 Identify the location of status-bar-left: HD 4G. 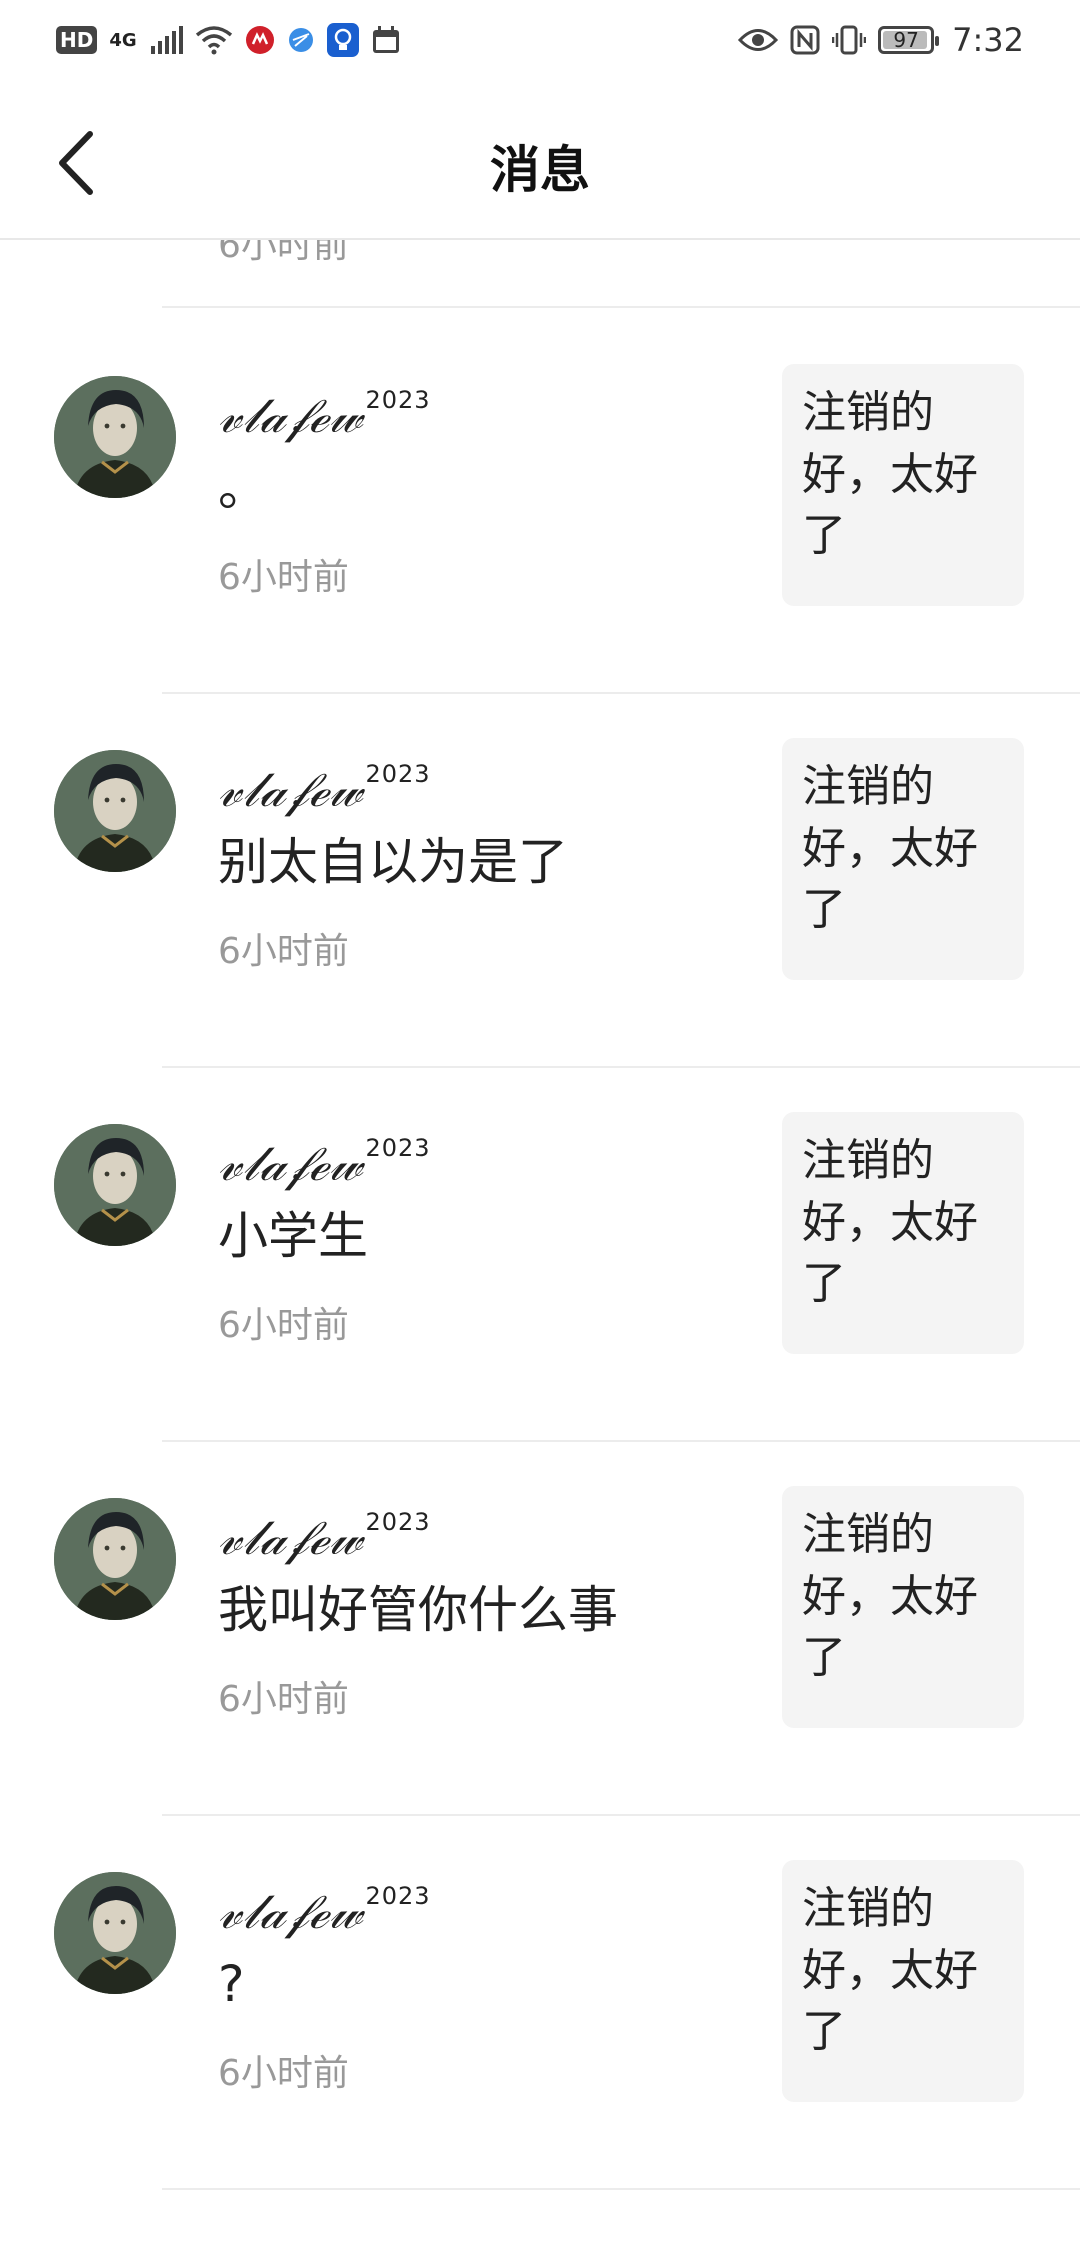
(228, 40).